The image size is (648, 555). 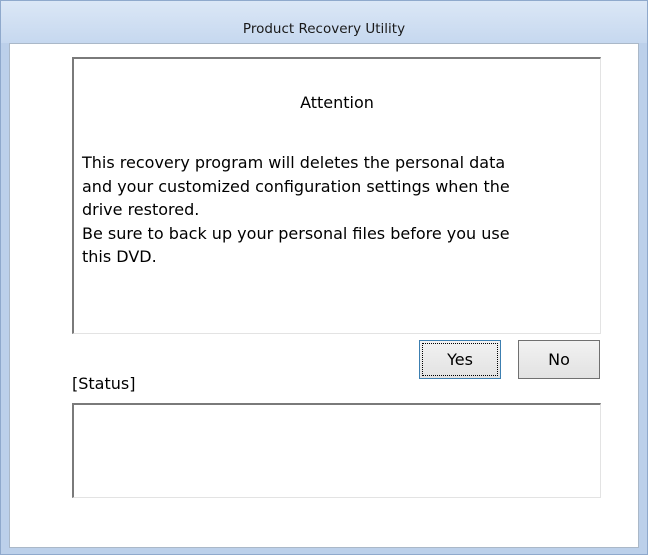 What do you see at coordinates (460, 359) in the screenshot?
I see `yes-button: Yes` at bounding box center [460, 359].